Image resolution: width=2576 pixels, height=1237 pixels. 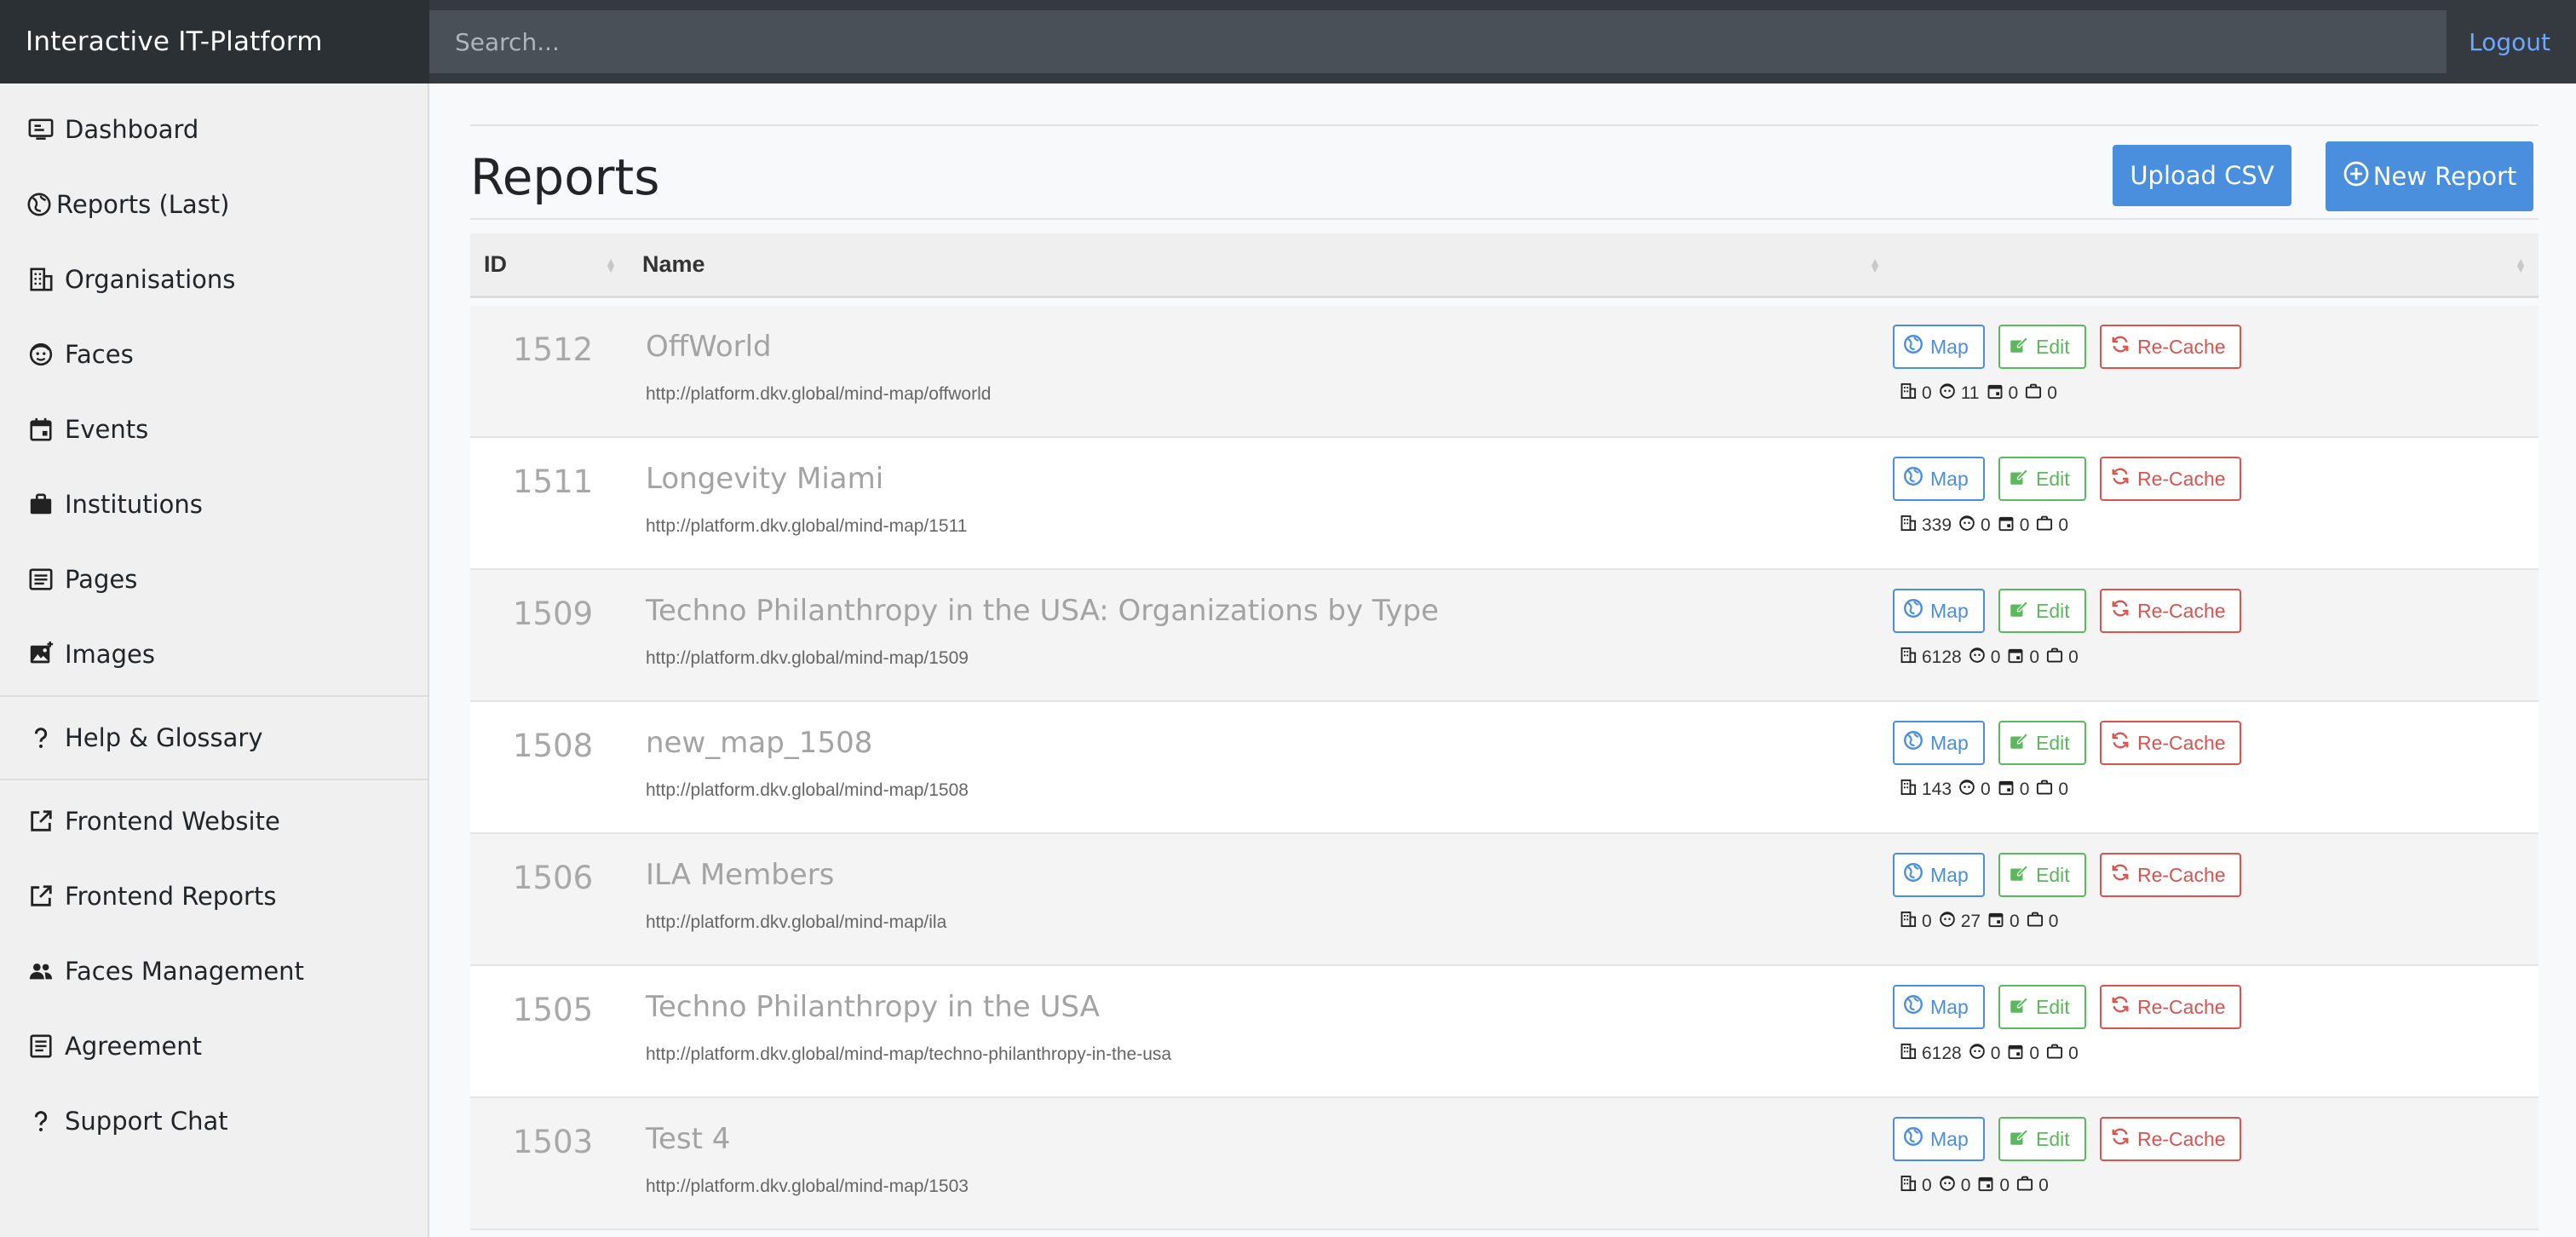 I want to click on report-url: http://platform.dkv.global/mind-map/1509, so click(x=1269, y=658).